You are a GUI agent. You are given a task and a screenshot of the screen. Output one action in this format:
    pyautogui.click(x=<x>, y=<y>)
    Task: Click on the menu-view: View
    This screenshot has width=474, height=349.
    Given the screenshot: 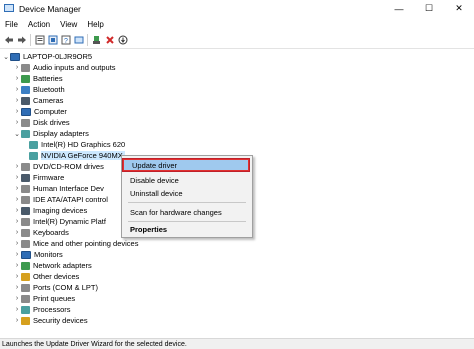 What is the action you would take?
    pyautogui.click(x=68, y=24)
    